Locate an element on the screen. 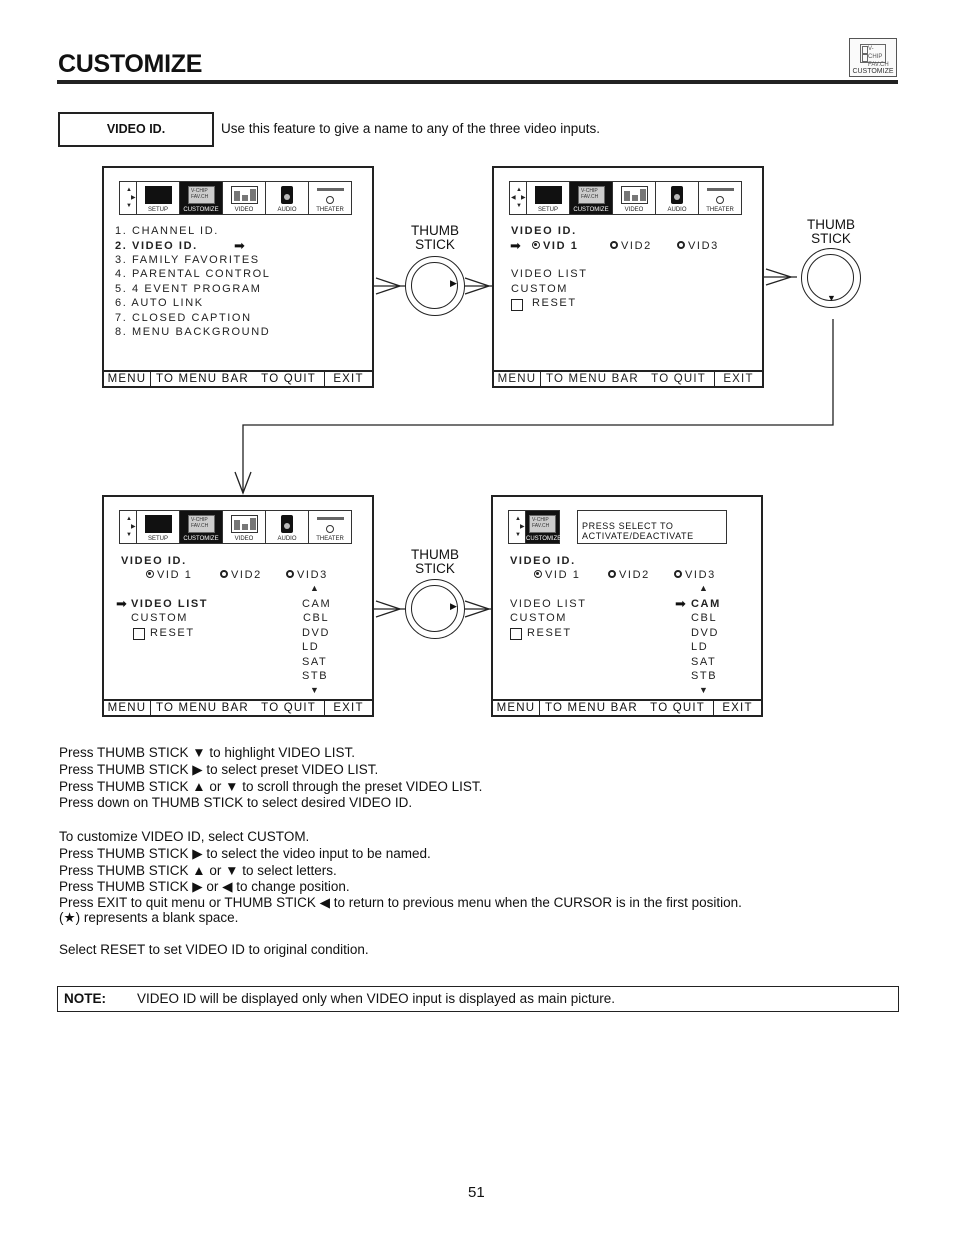  menu-item: 3. FAMILY FAVORITES is located at coordinates (187, 260).